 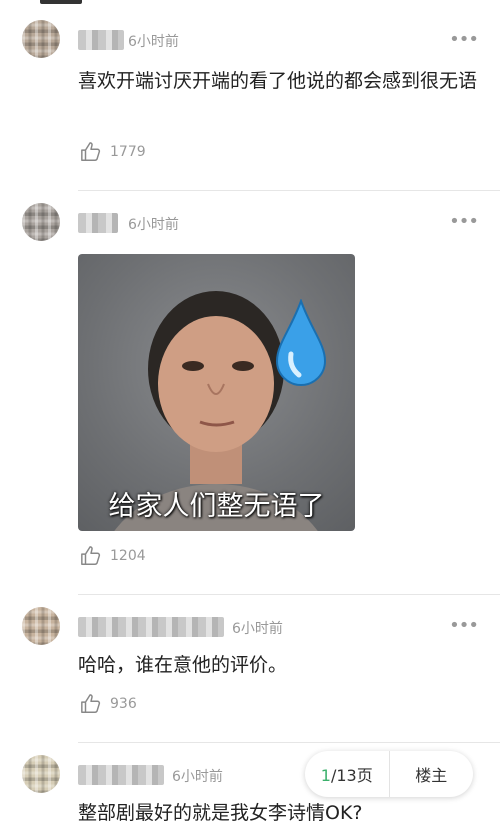 What do you see at coordinates (301, 342) in the screenshot?
I see `sweat-drop-icon` at bounding box center [301, 342].